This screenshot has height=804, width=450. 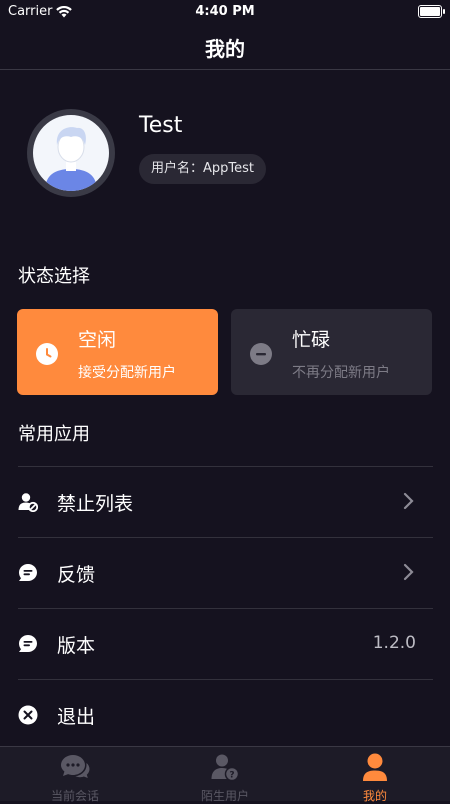 What do you see at coordinates (47, 354) in the screenshot?
I see `clock-icon` at bounding box center [47, 354].